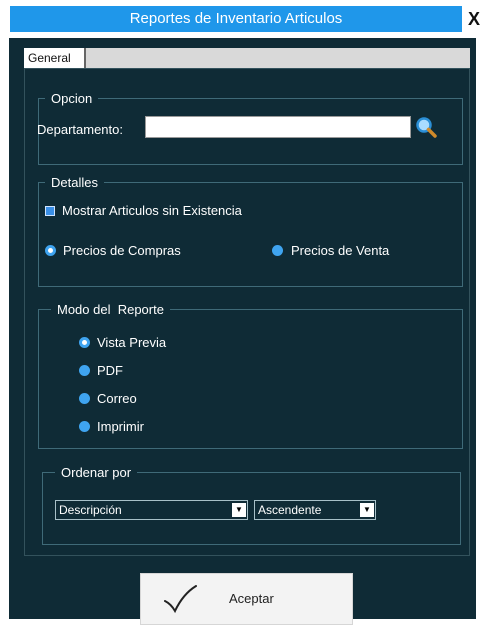 This screenshot has width=485, height=631. Describe the element at coordinates (132, 342) in the screenshot. I see `radio-vista-previa-label: Vista Previa` at that location.